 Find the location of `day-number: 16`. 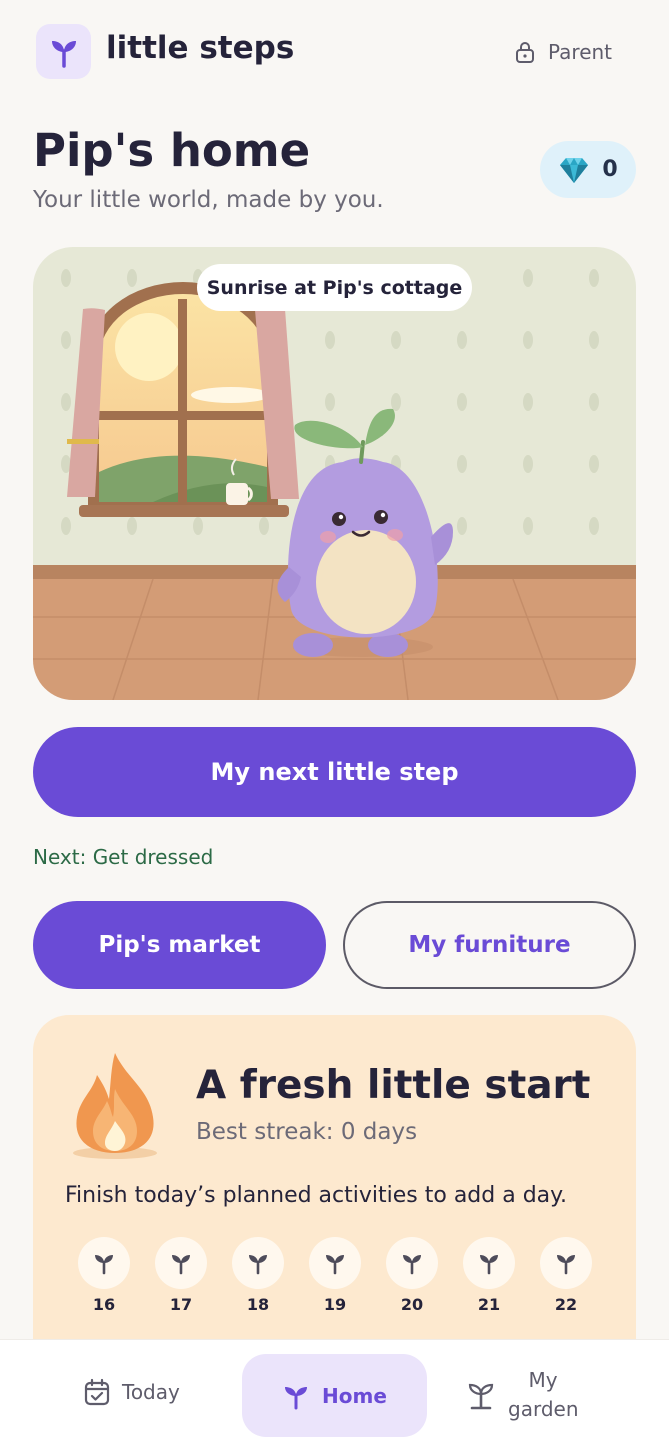

day-number: 16 is located at coordinates (104, 1304).